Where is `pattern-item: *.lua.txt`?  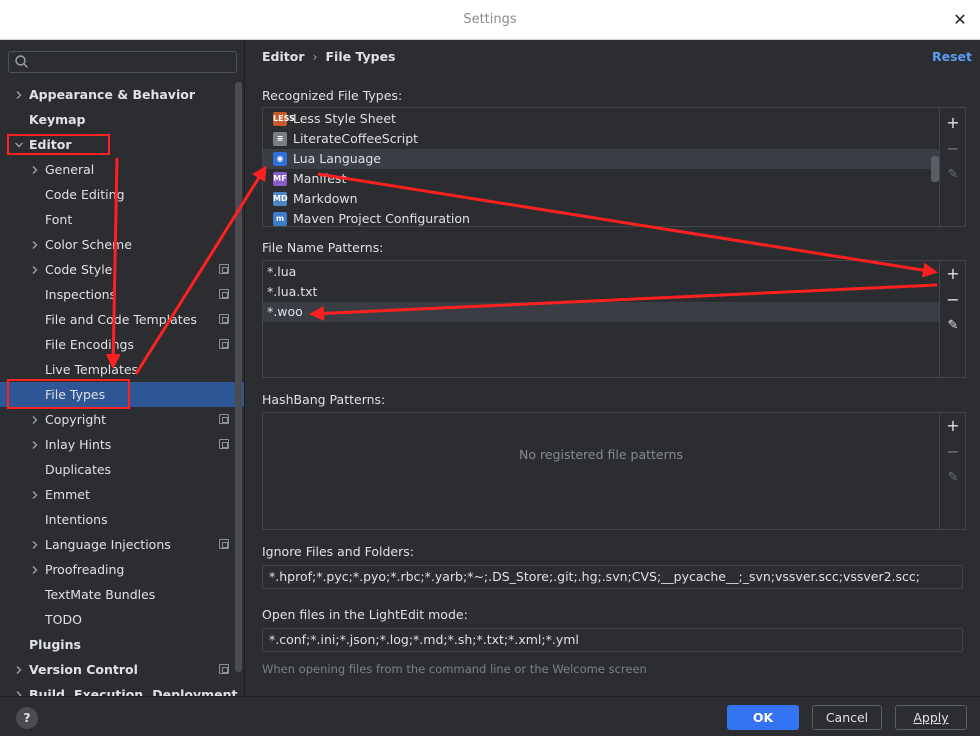 pattern-item: *.lua.txt is located at coordinates (601, 292).